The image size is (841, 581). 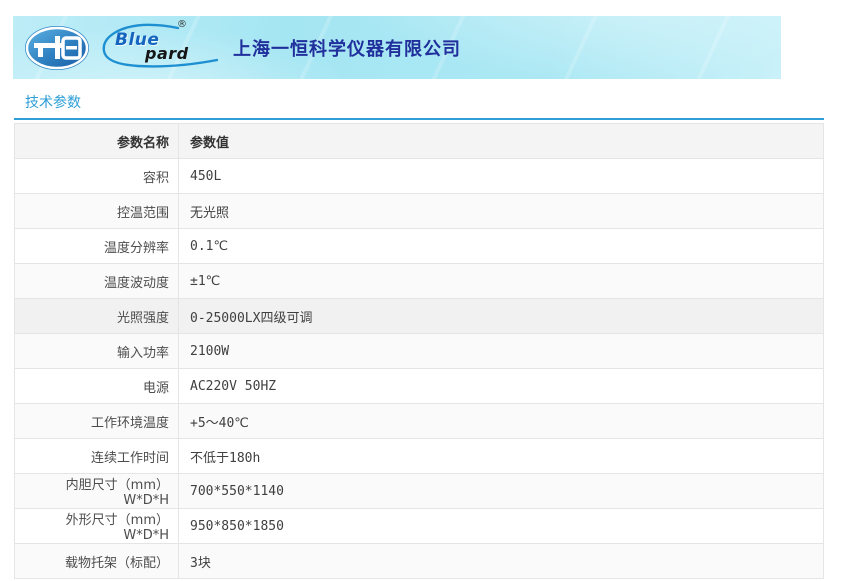 What do you see at coordinates (96, 421) in the screenshot?
I see `param-name-cell: 工作环境温度` at bounding box center [96, 421].